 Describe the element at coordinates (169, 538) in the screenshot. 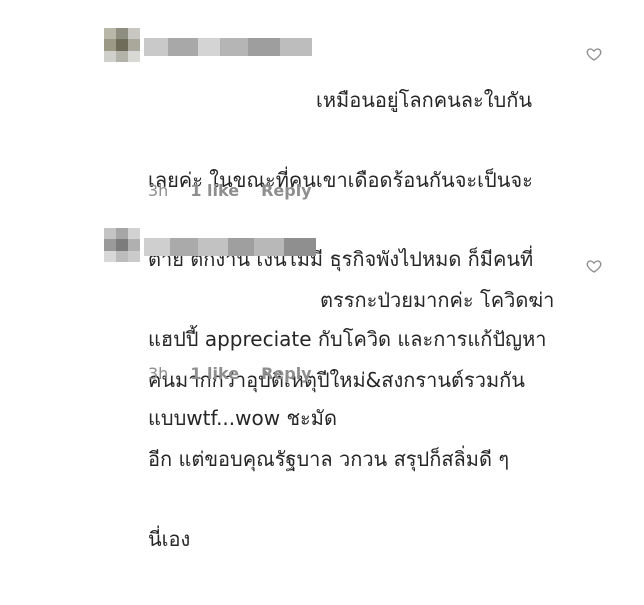

I see `comment-line: นี่เอง` at that location.